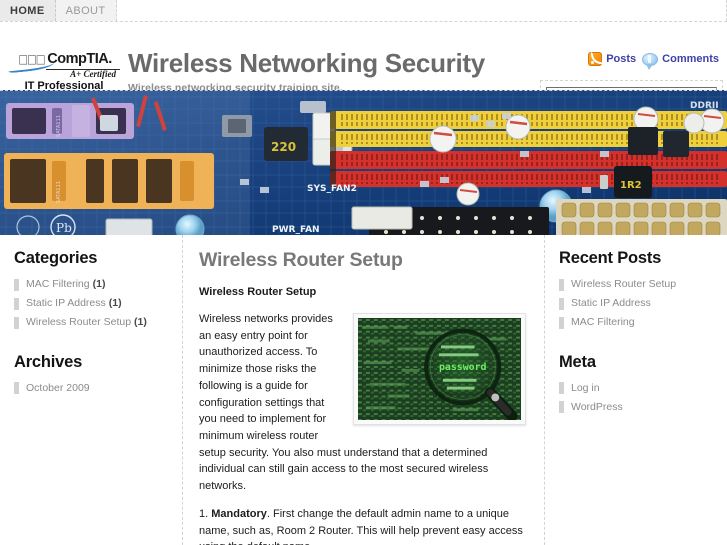 This screenshot has width=727, height=545. I want to click on comments-feed-link: Comments, so click(680, 61).